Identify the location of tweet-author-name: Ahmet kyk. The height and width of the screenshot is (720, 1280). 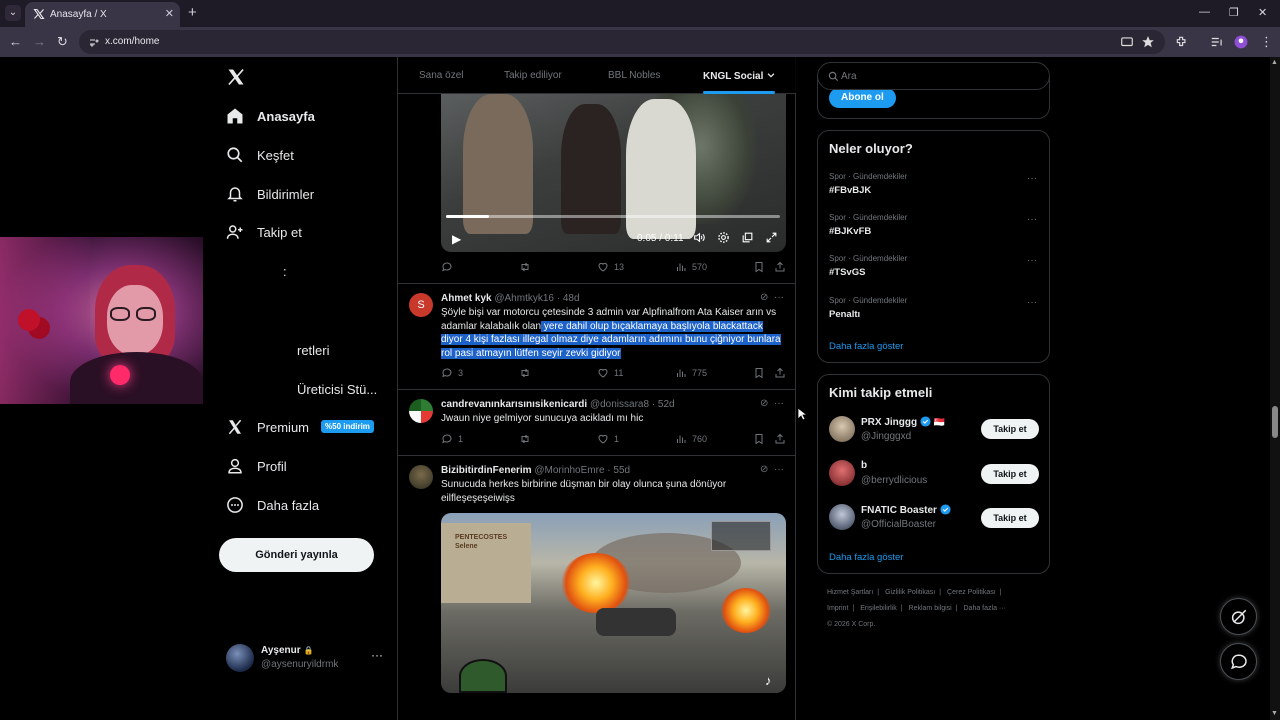
(466, 298).